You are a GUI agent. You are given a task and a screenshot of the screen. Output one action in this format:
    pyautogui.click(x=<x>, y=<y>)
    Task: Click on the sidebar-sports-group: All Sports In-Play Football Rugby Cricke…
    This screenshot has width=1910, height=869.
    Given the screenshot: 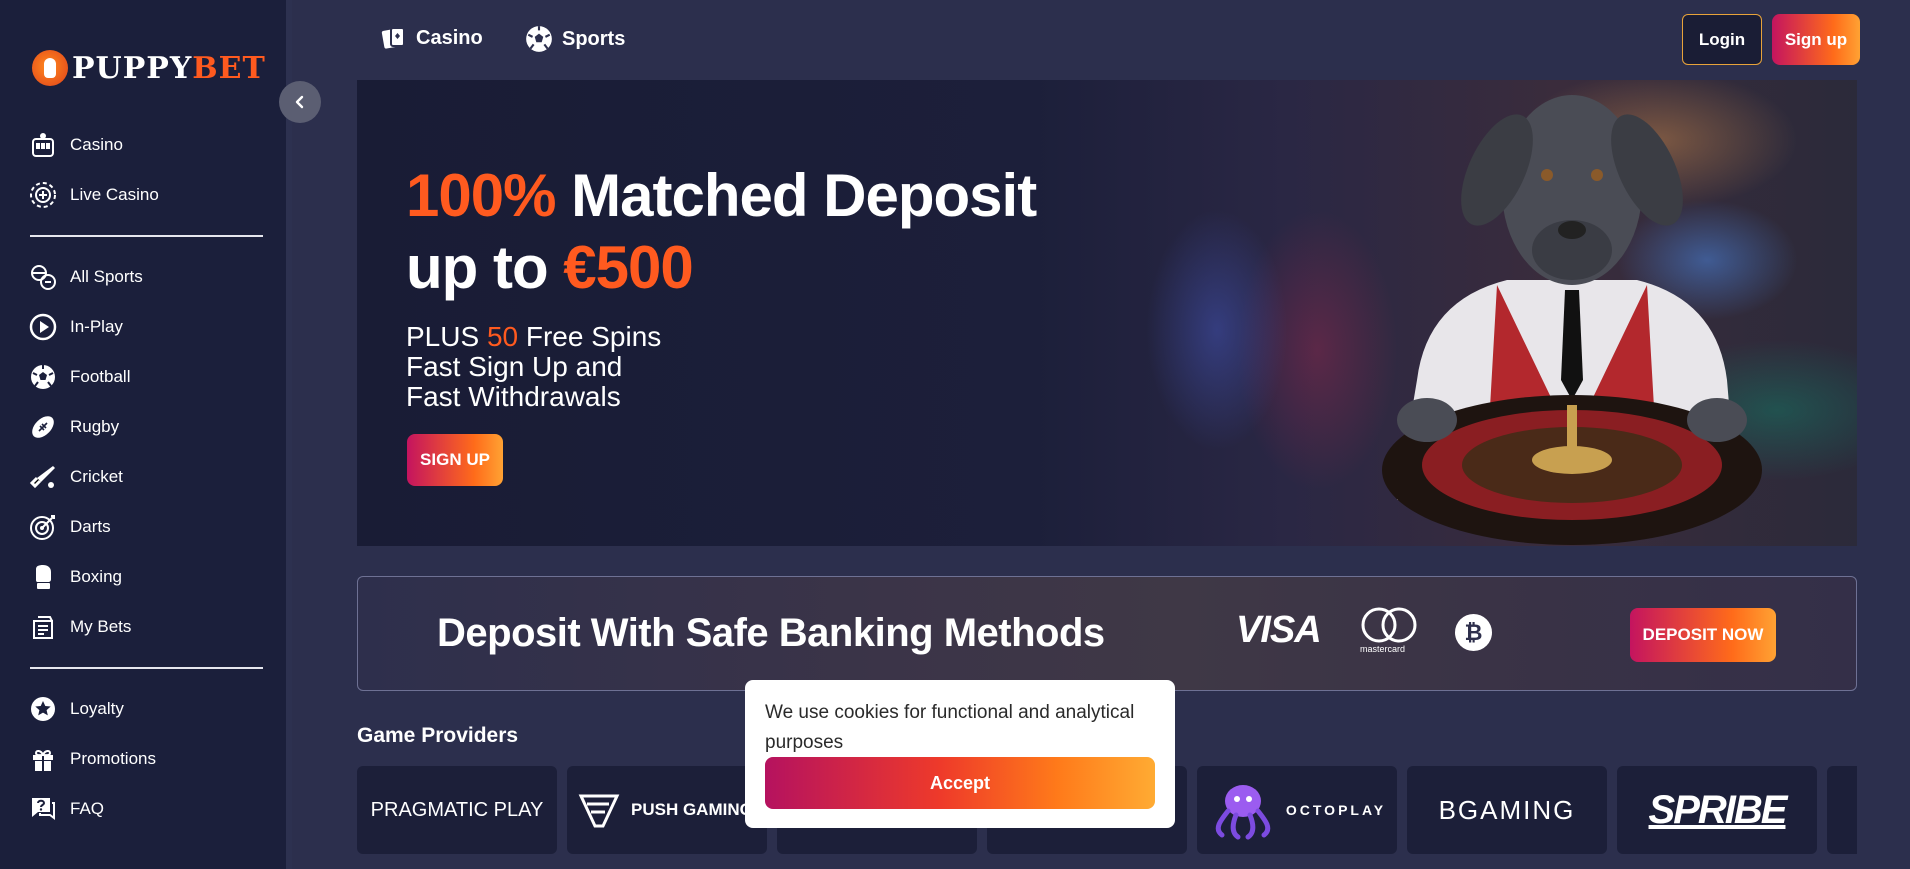 What is the action you would take?
    pyautogui.click(x=146, y=452)
    